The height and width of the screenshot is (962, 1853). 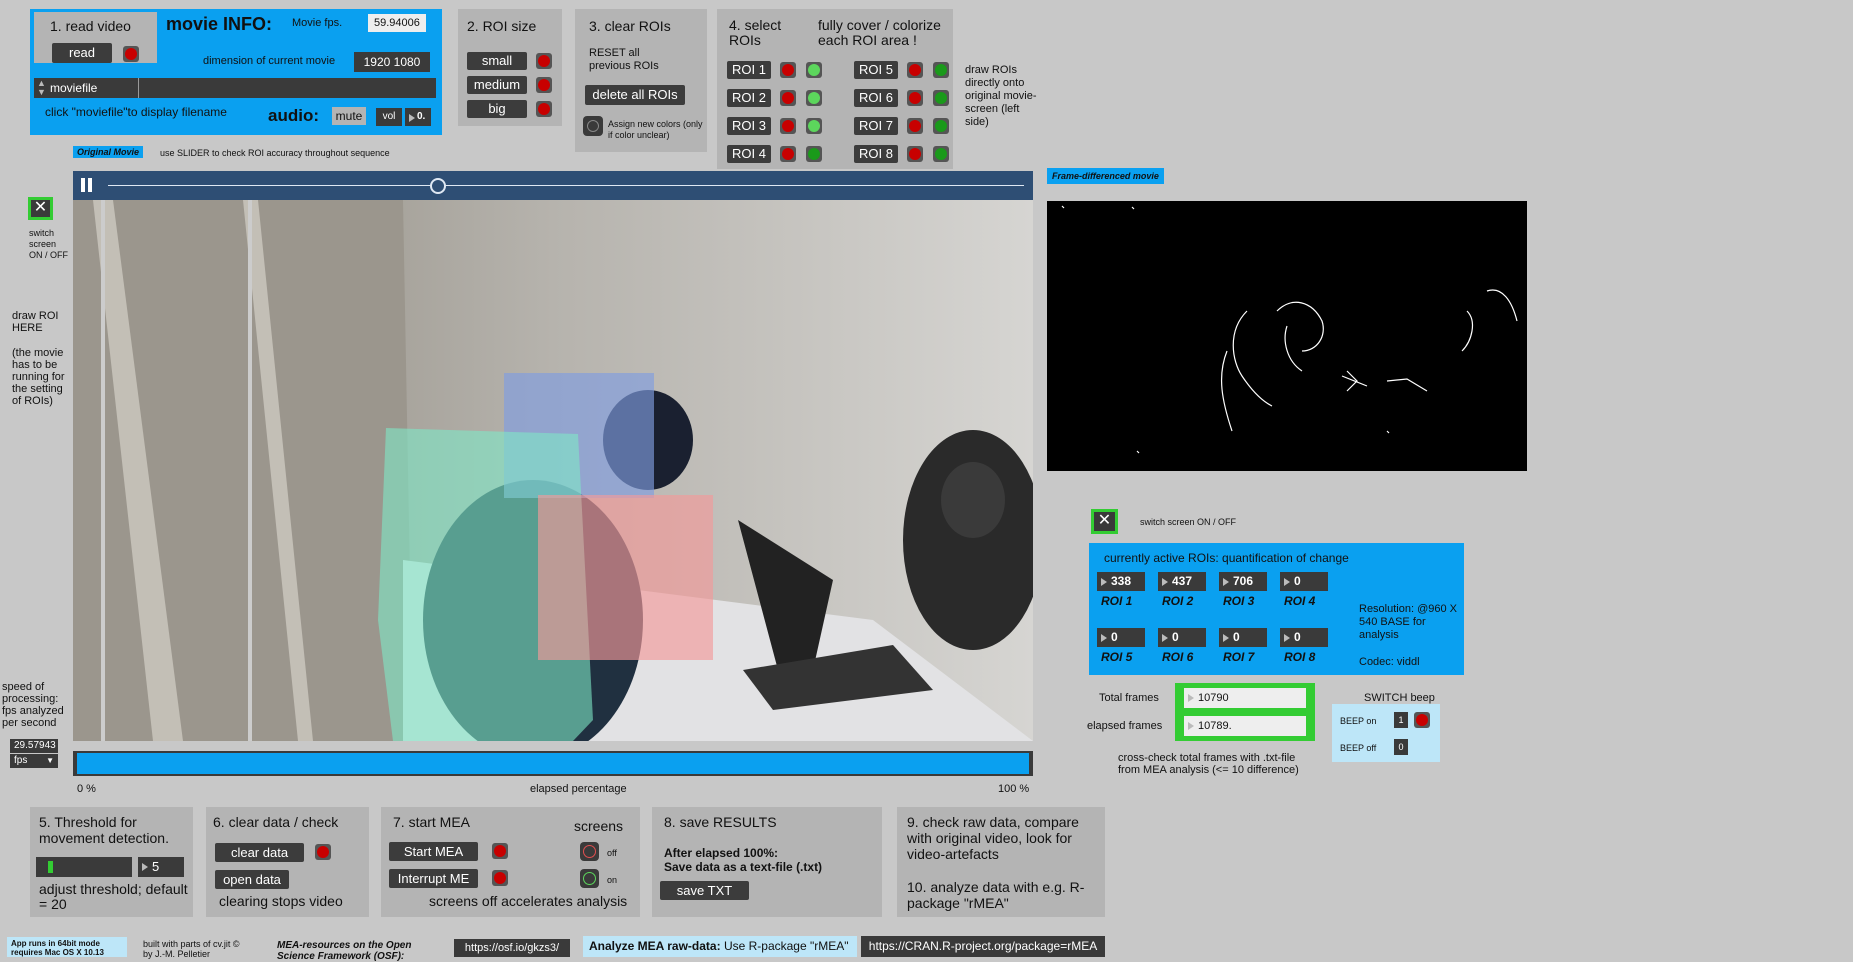 What do you see at coordinates (1245, 712) in the screenshot?
I see `frames-box: 10790 10789.` at bounding box center [1245, 712].